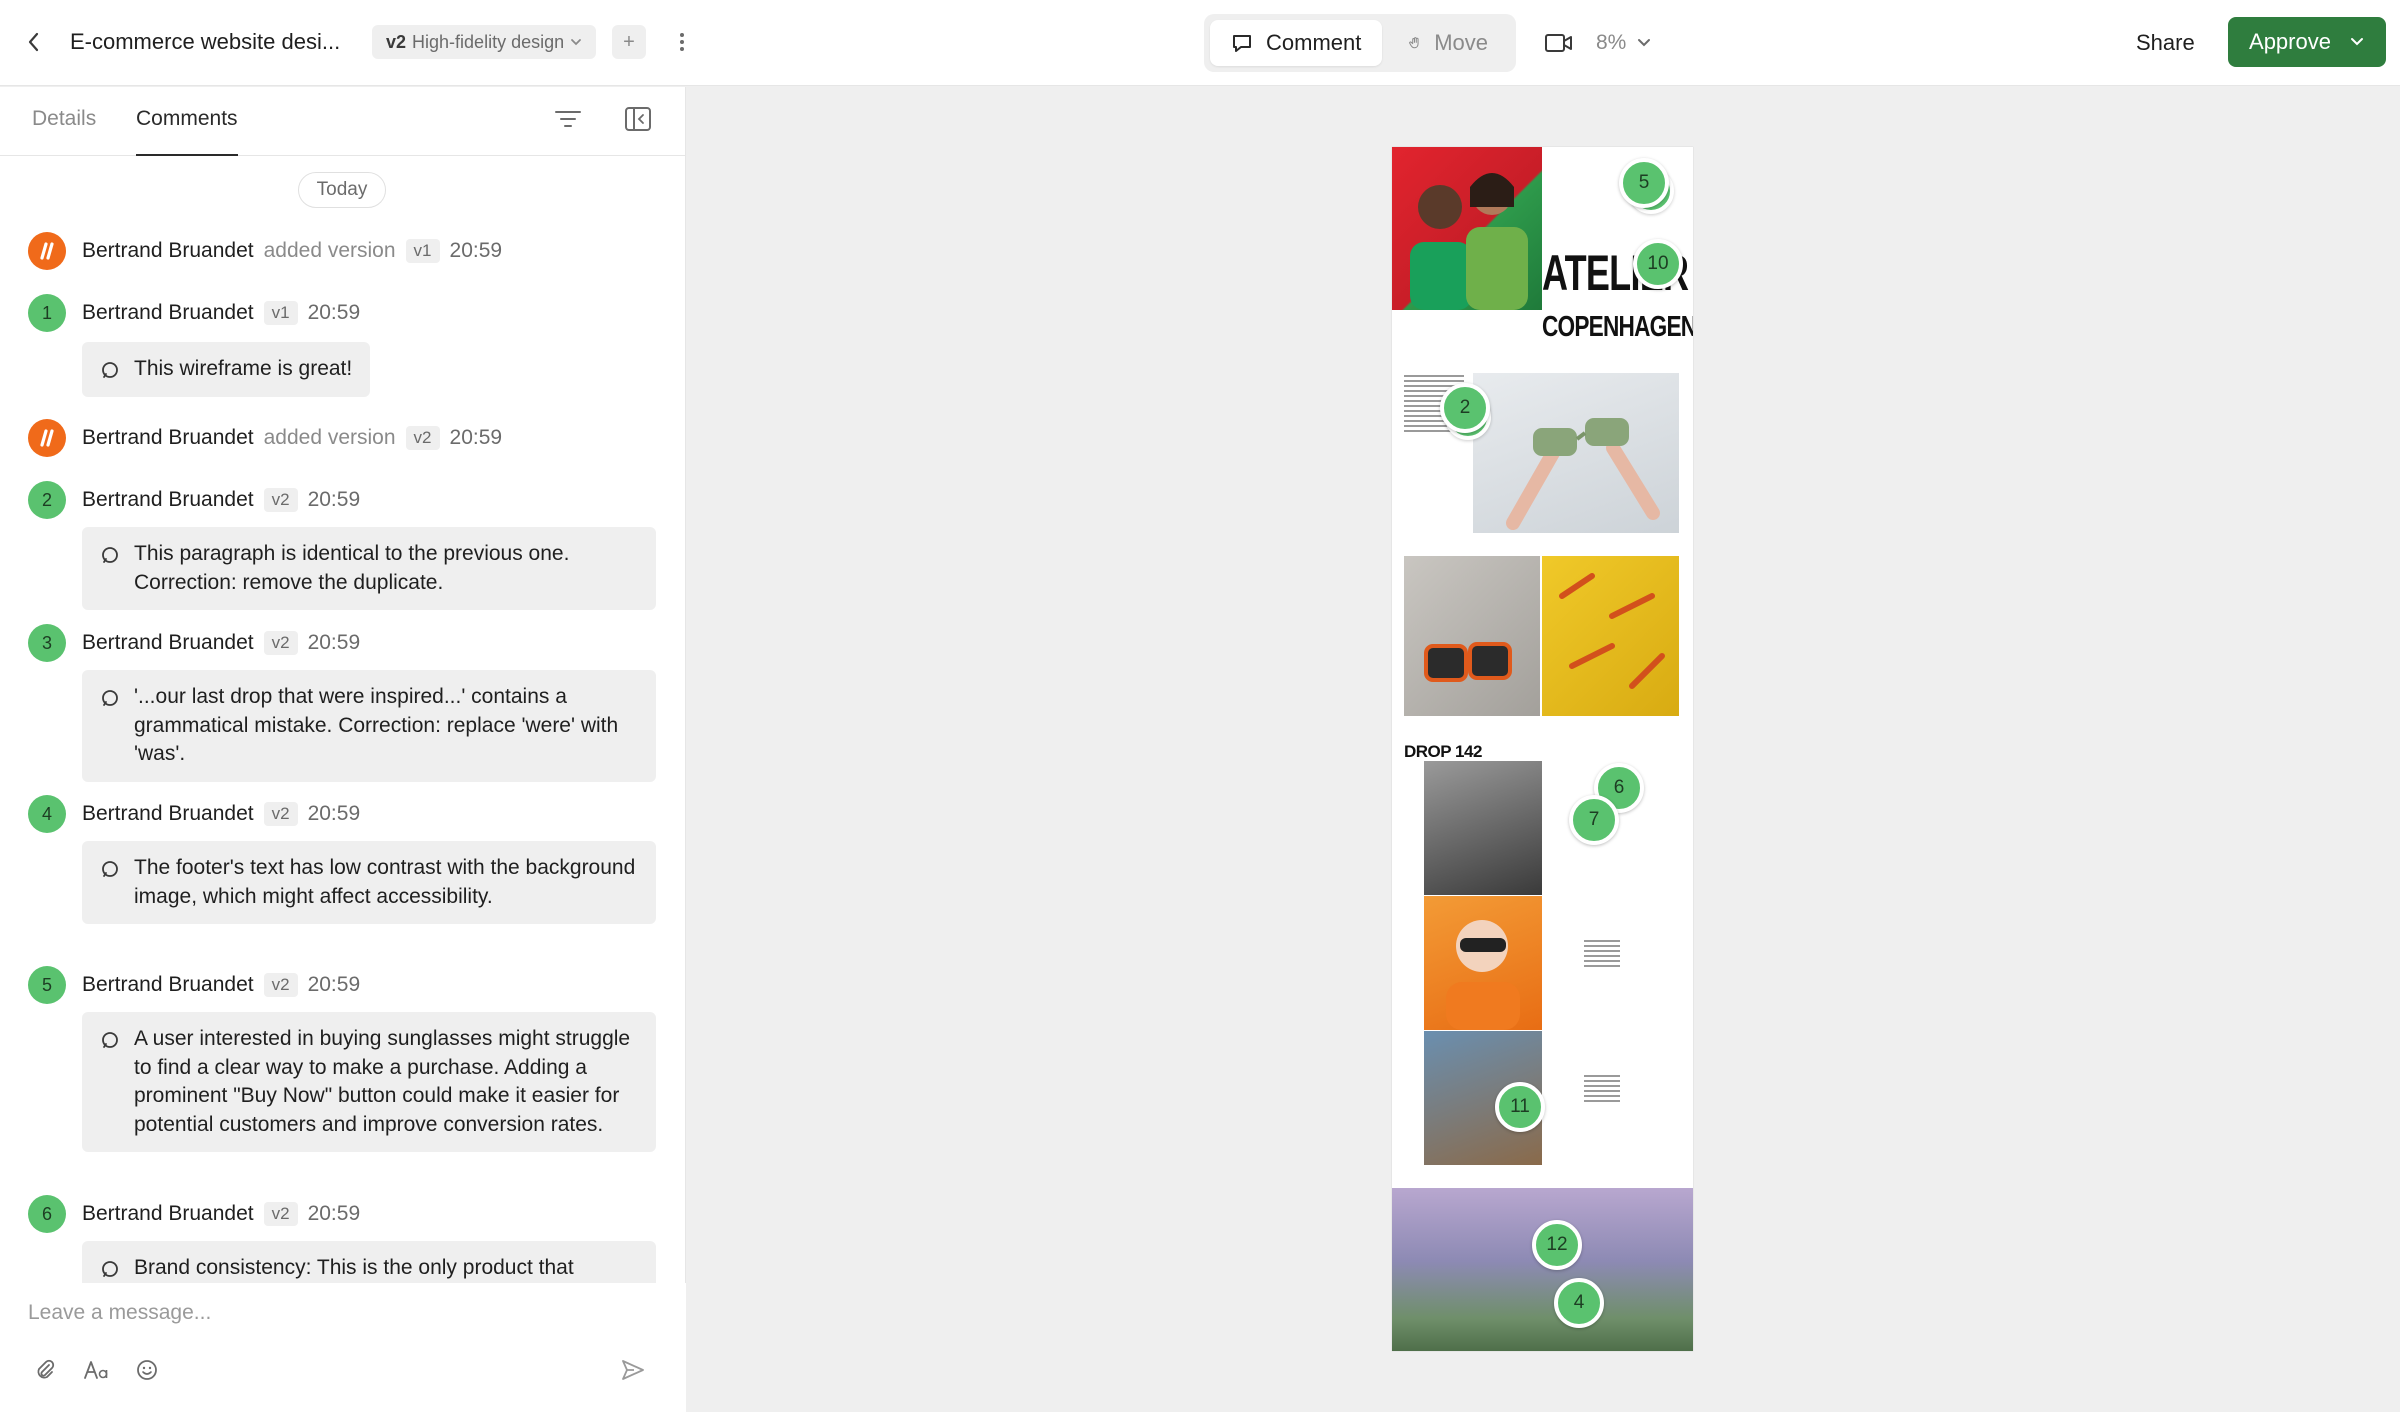 The height and width of the screenshot is (1412, 2400). I want to click on send-icon, so click(633, 1370).